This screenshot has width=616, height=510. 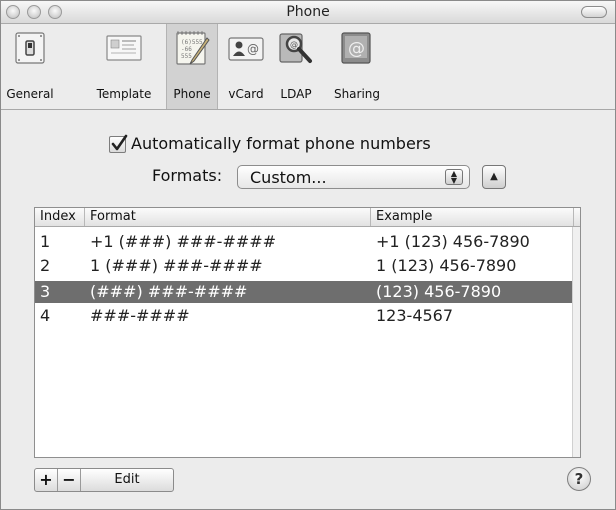 I want to click on toolbar-label-vcard: vCard, so click(x=246, y=94).